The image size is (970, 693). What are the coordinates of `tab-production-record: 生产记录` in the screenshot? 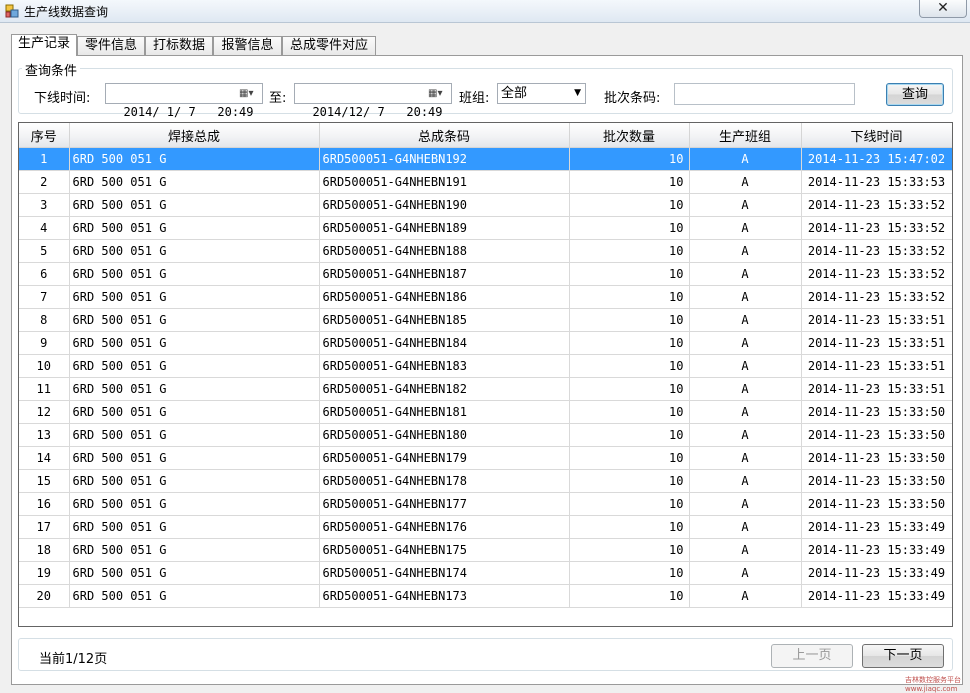 It's located at (44, 45).